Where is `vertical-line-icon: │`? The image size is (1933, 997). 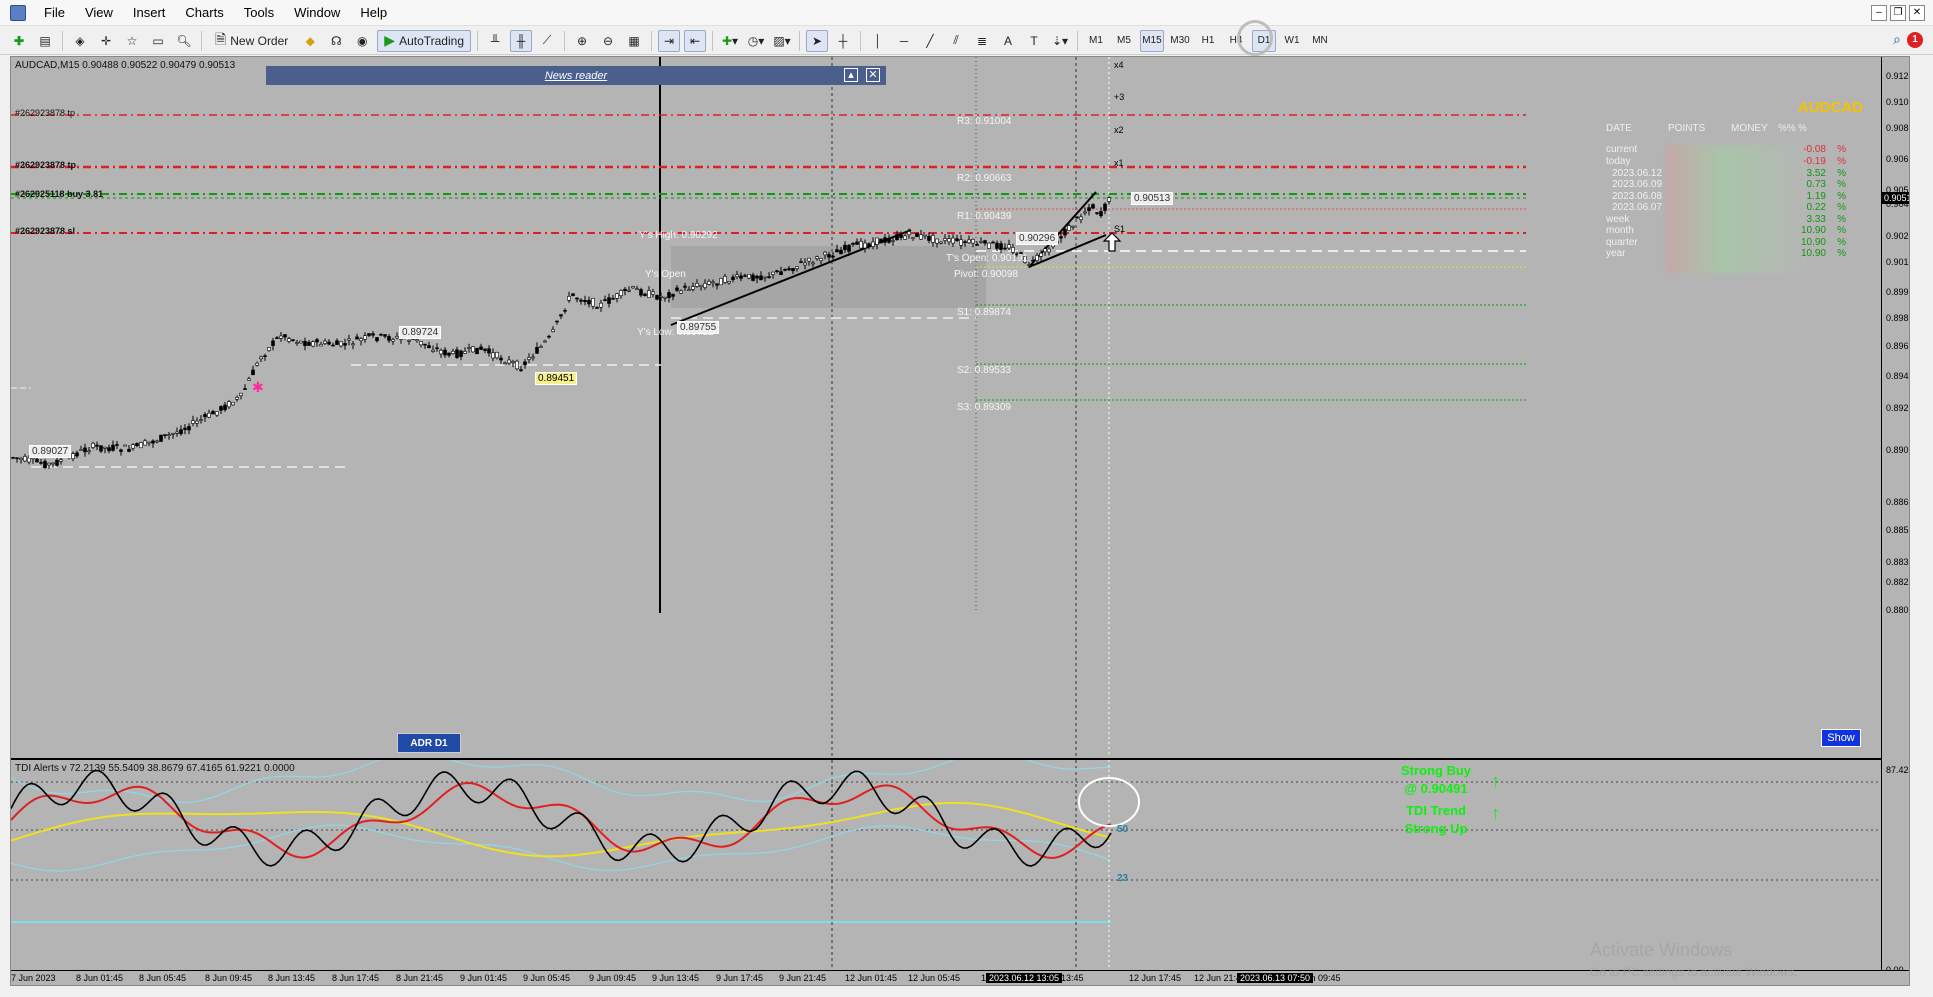
vertical-line-icon: │ is located at coordinates (878, 41).